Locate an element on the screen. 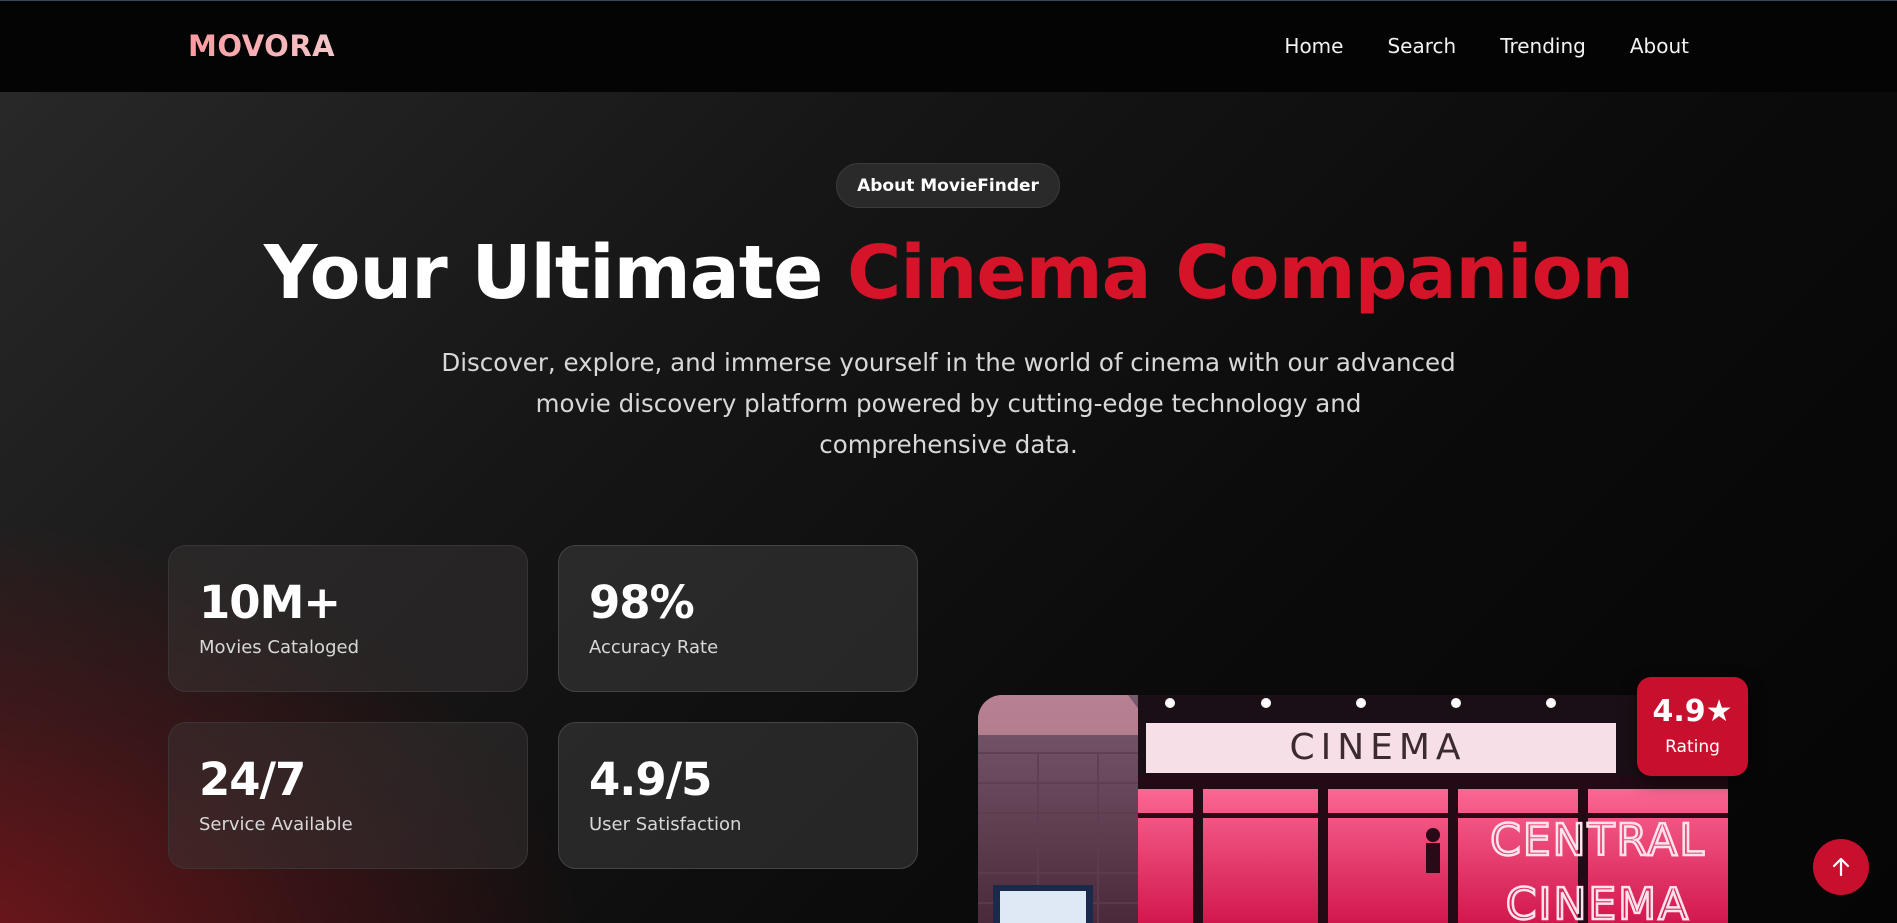 Image resolution: width=1897 pixels, height=923 pixels. top-navbar: MOVORA Home Search Trending About is located at coordinates (948, 46).